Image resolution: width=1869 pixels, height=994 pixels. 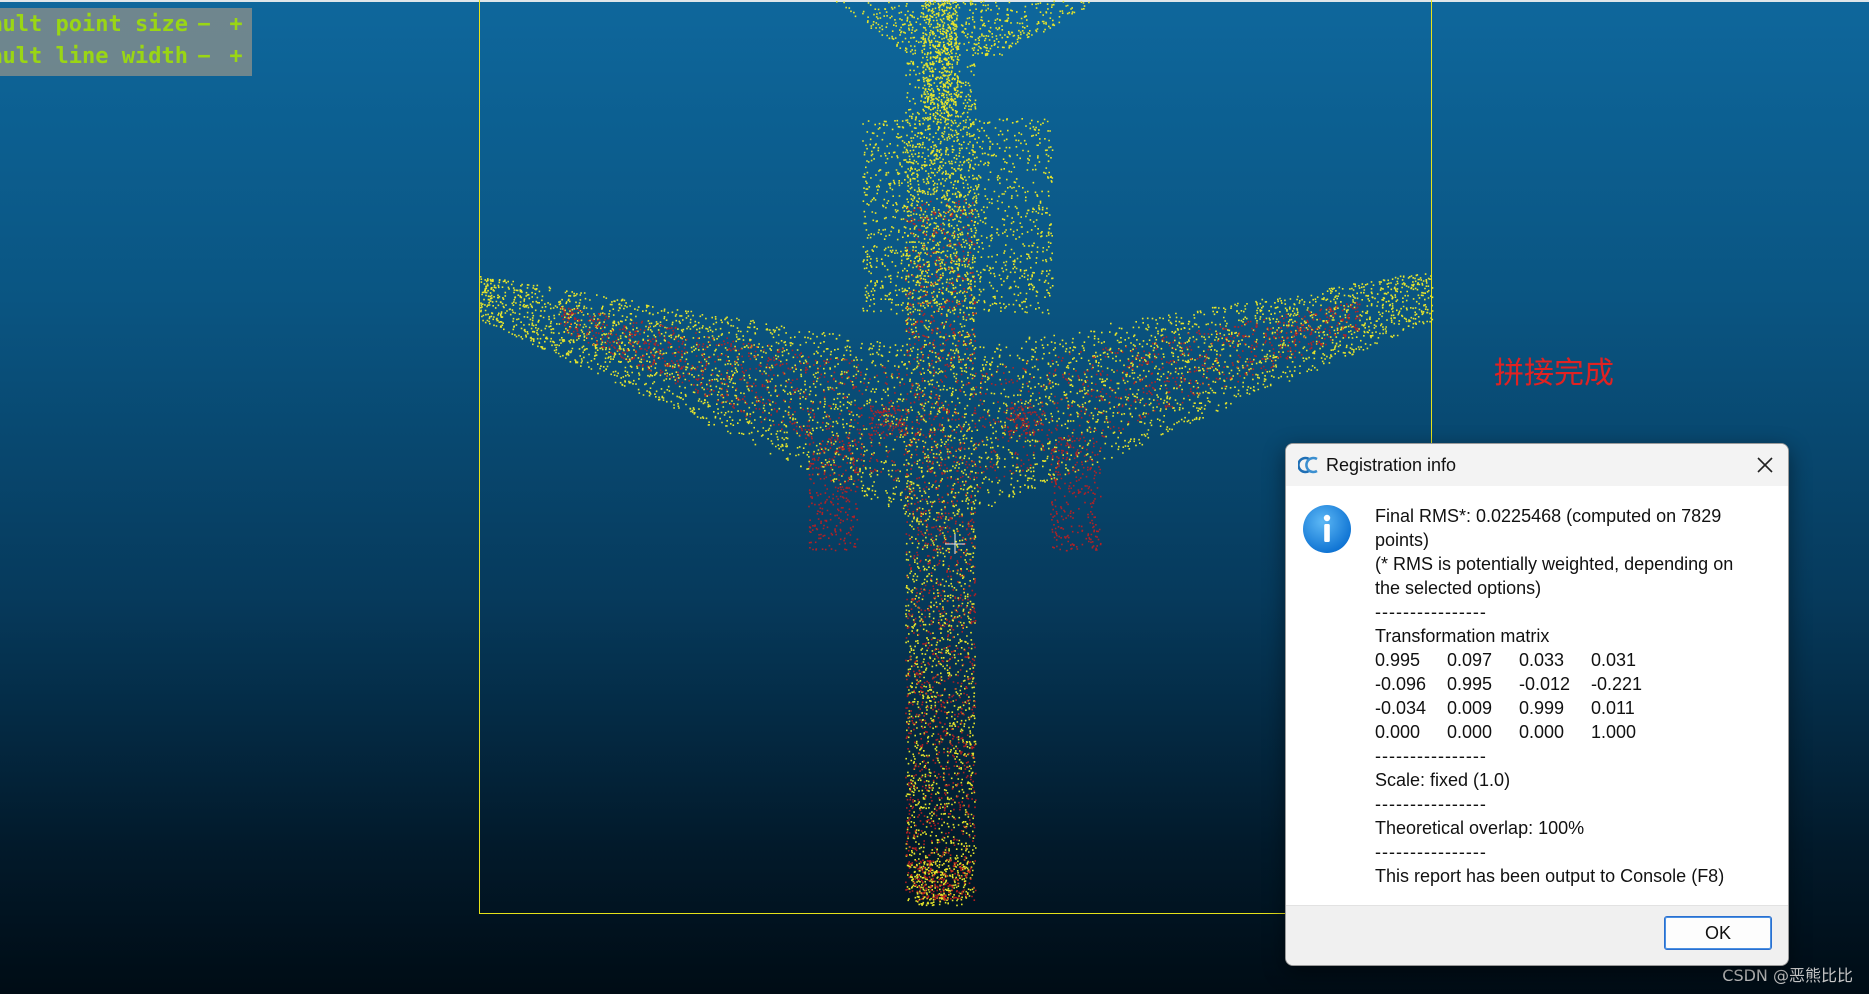 What do you see at coordinates (1548, 516) in the screenshot?
I see `rms-text: Final RMS*: 0.0225468 (computed on 7829` at bounding box center [1548, 516].